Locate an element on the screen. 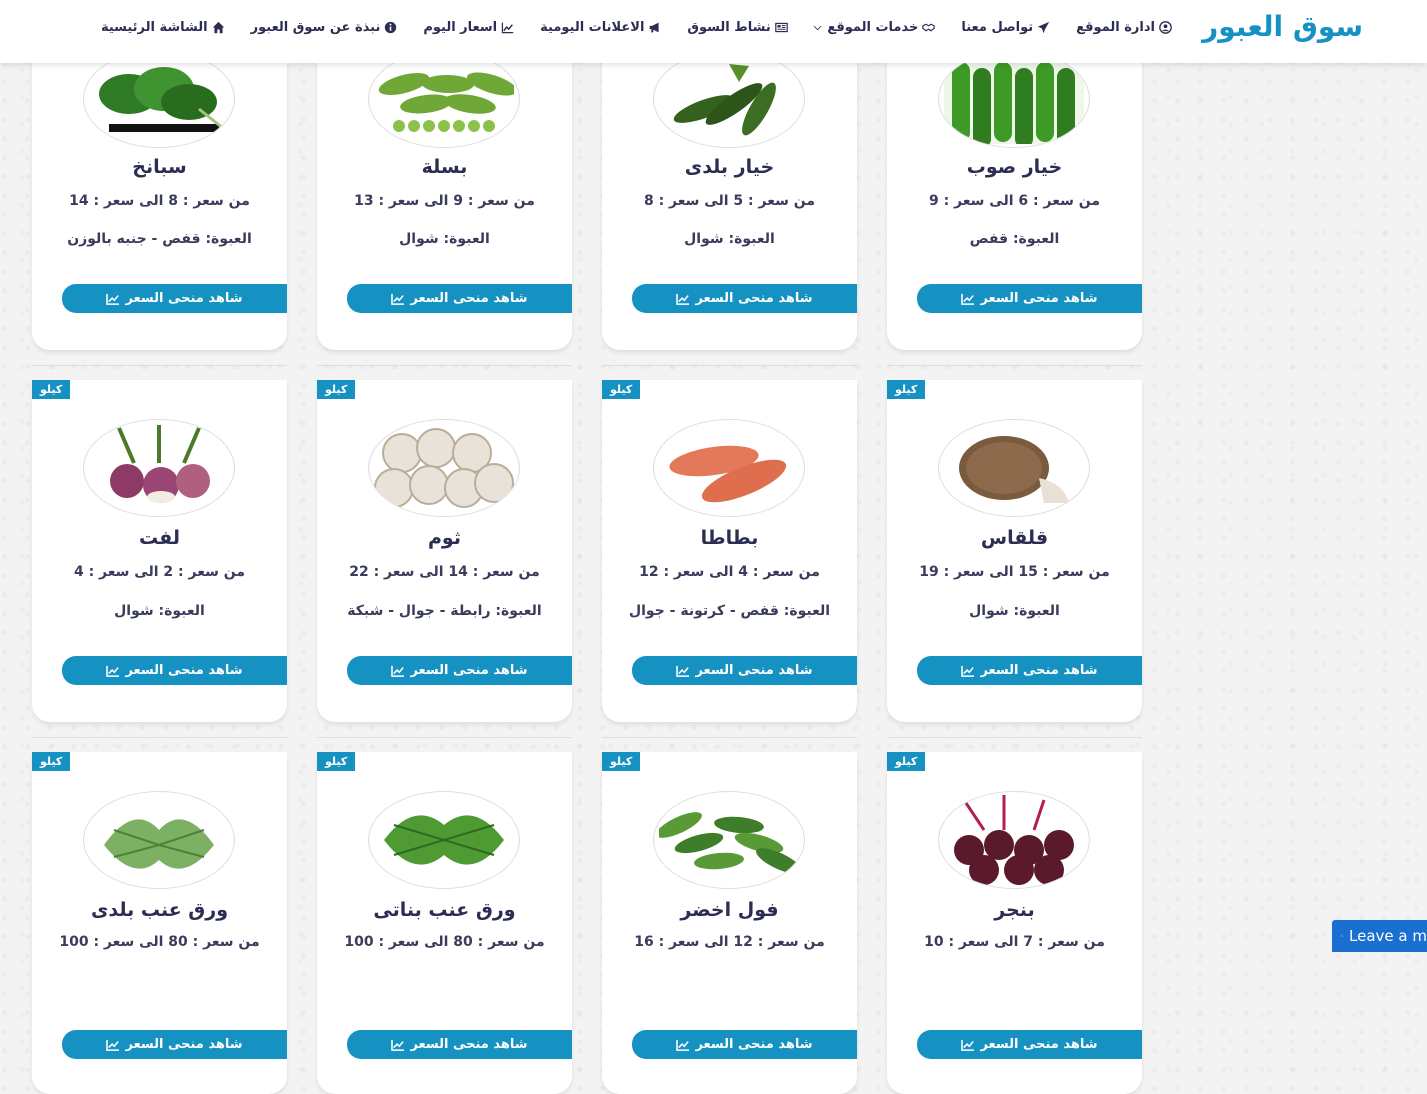  nav-item-admin: ادارة الموقع is located at coordinates (1124, 27).